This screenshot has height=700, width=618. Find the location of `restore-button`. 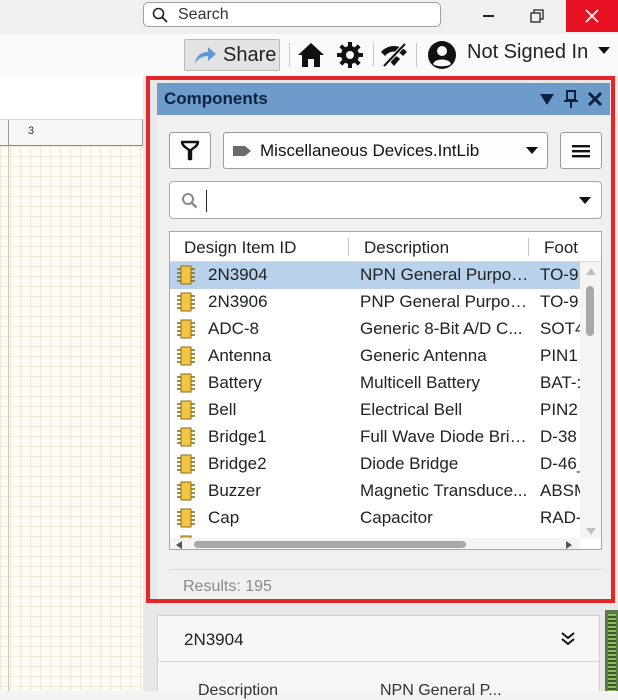

restore-button is located at coordinates (537, 16).